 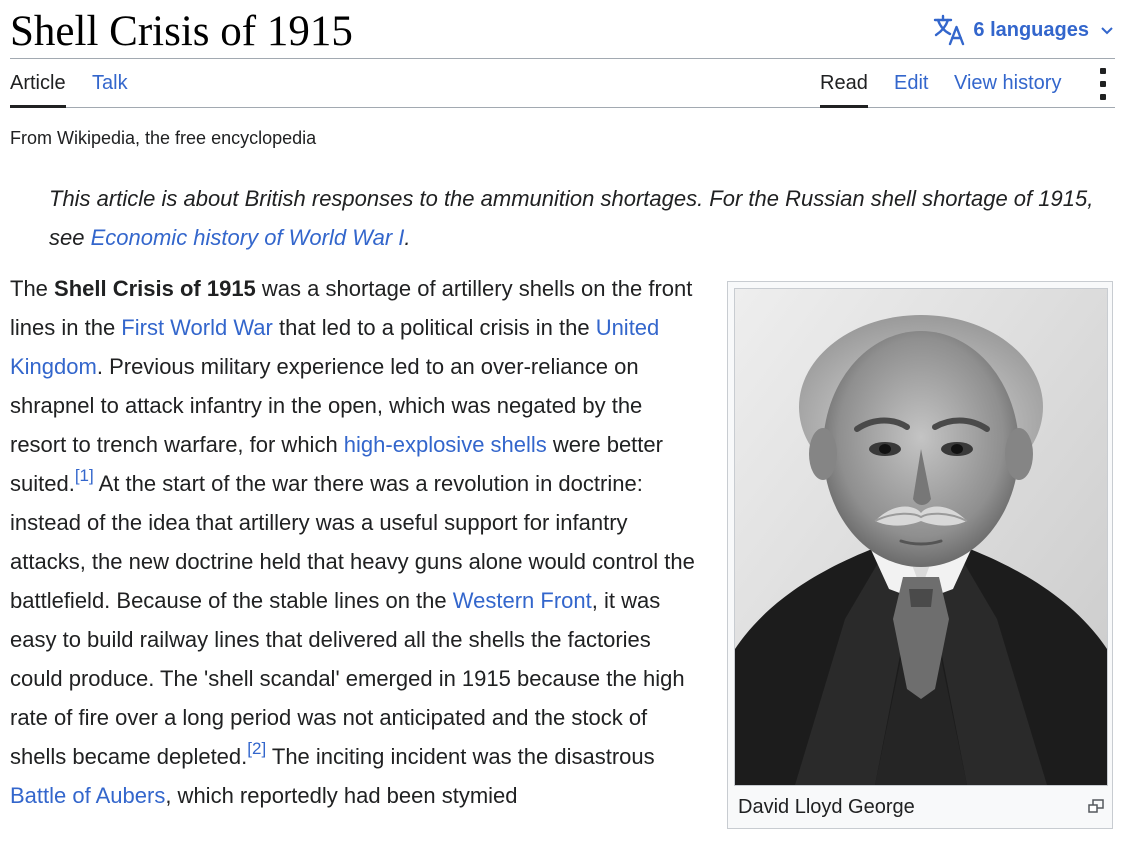 What do you see at coordinates (341, 795) in the screenshot?
I see `text-run: , which reportedly had been stymied` at bounding box center [341, 795].